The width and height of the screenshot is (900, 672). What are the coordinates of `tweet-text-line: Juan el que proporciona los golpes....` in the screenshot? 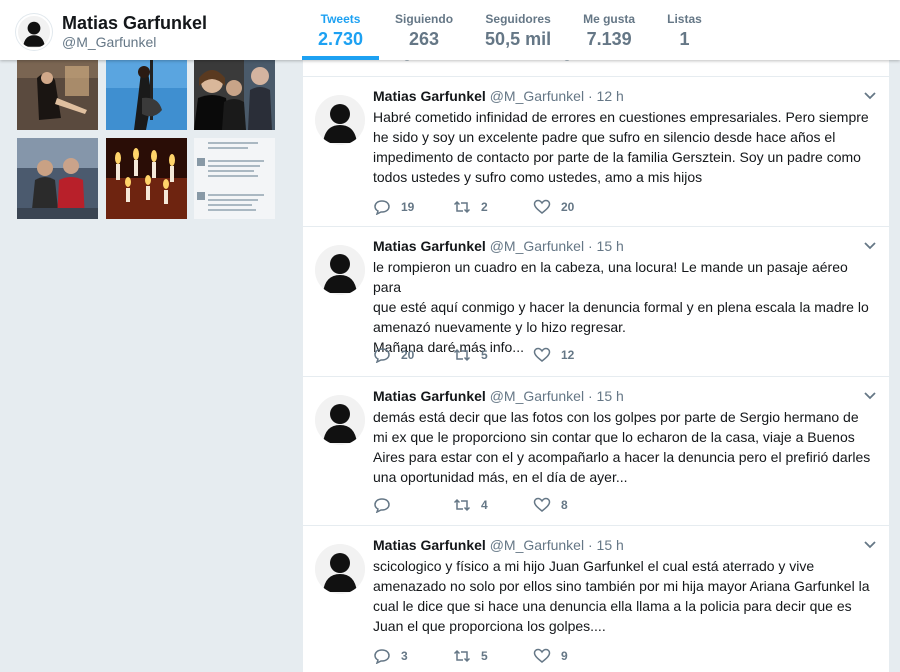 It's located at (489, 626).